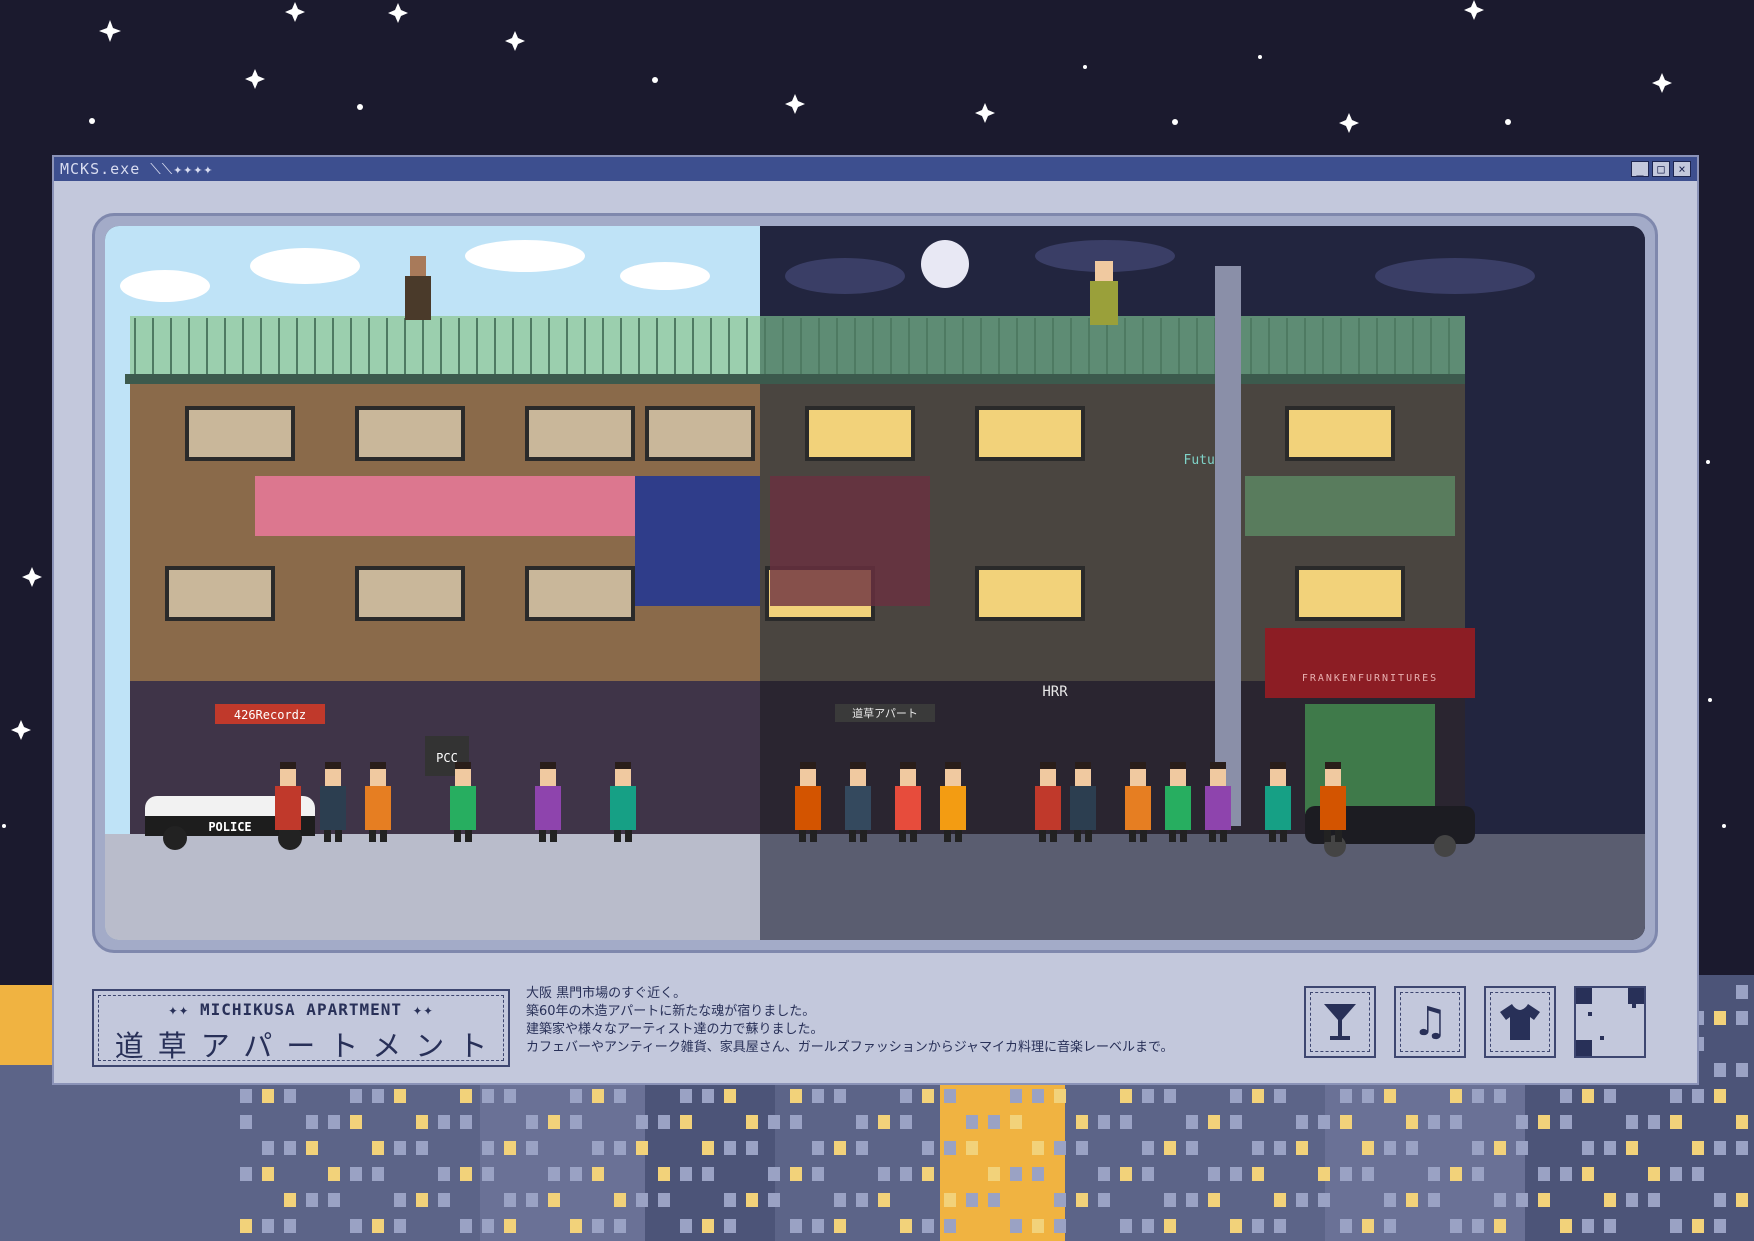  Describe the element at coordinates (885, 713) in the screenshot. I see `apartment-signboard: 道草アパート` at that location.